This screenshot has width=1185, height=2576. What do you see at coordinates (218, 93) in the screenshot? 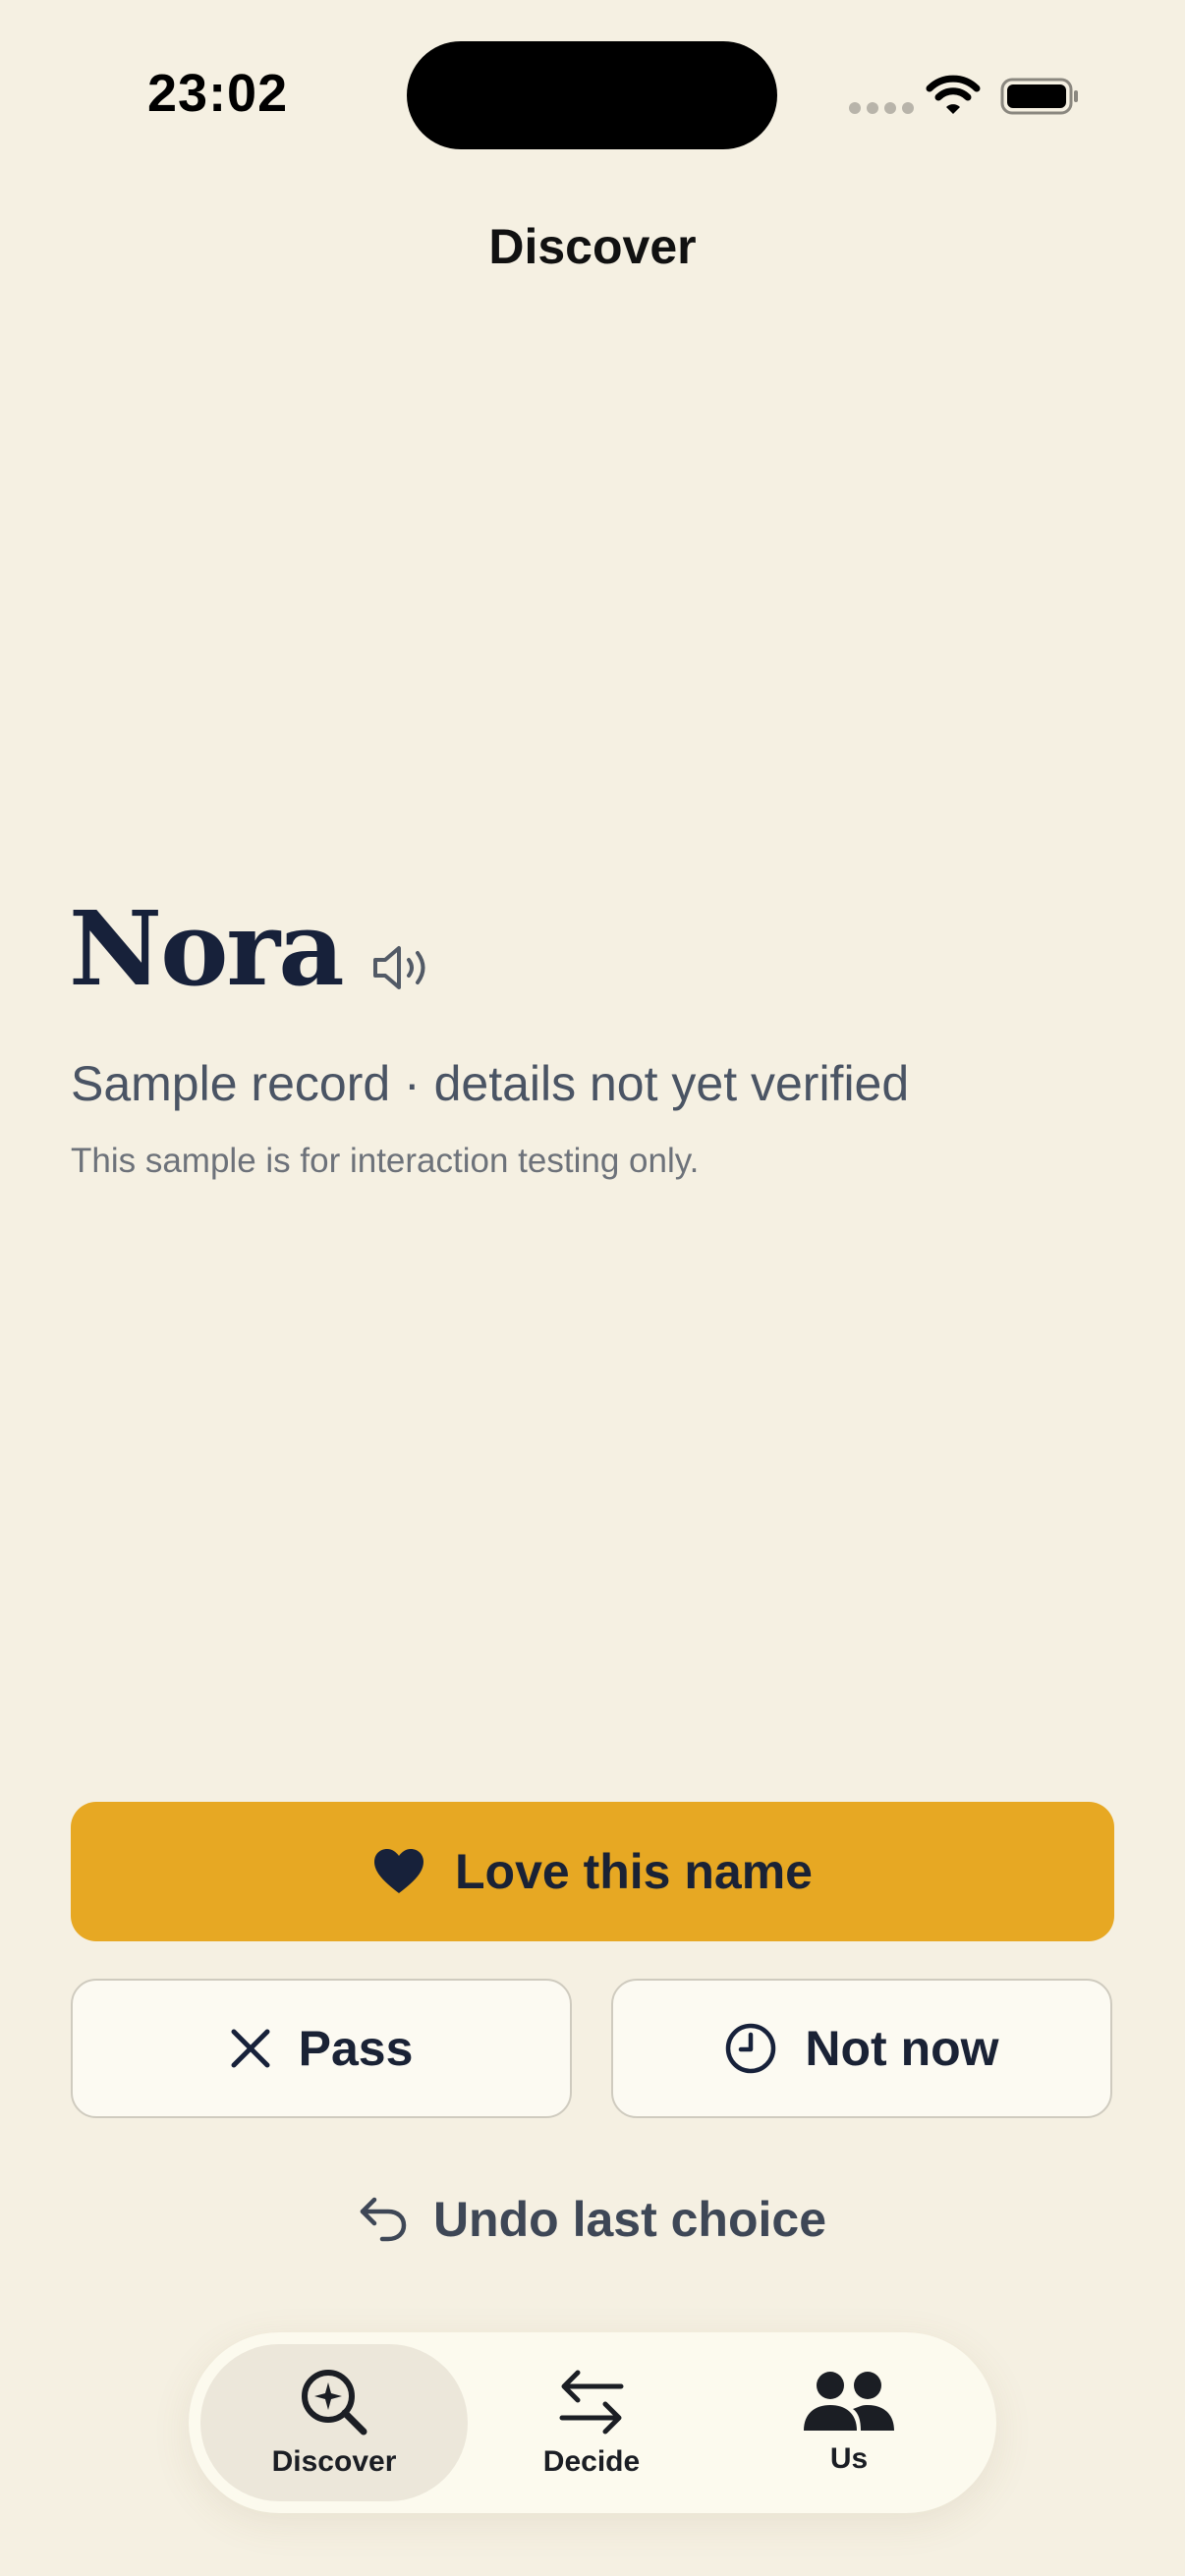
I see `status-time: 23:02` at bounding box center [218, 93].